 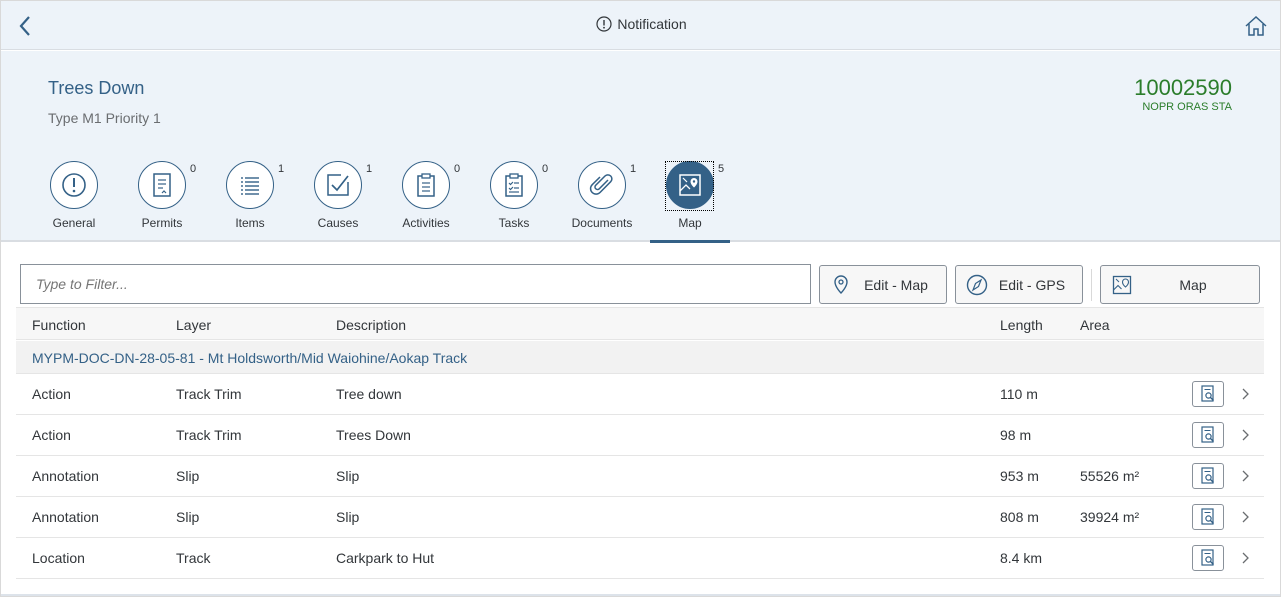 I want to click on home-icon, so click(x=1256, y=26).